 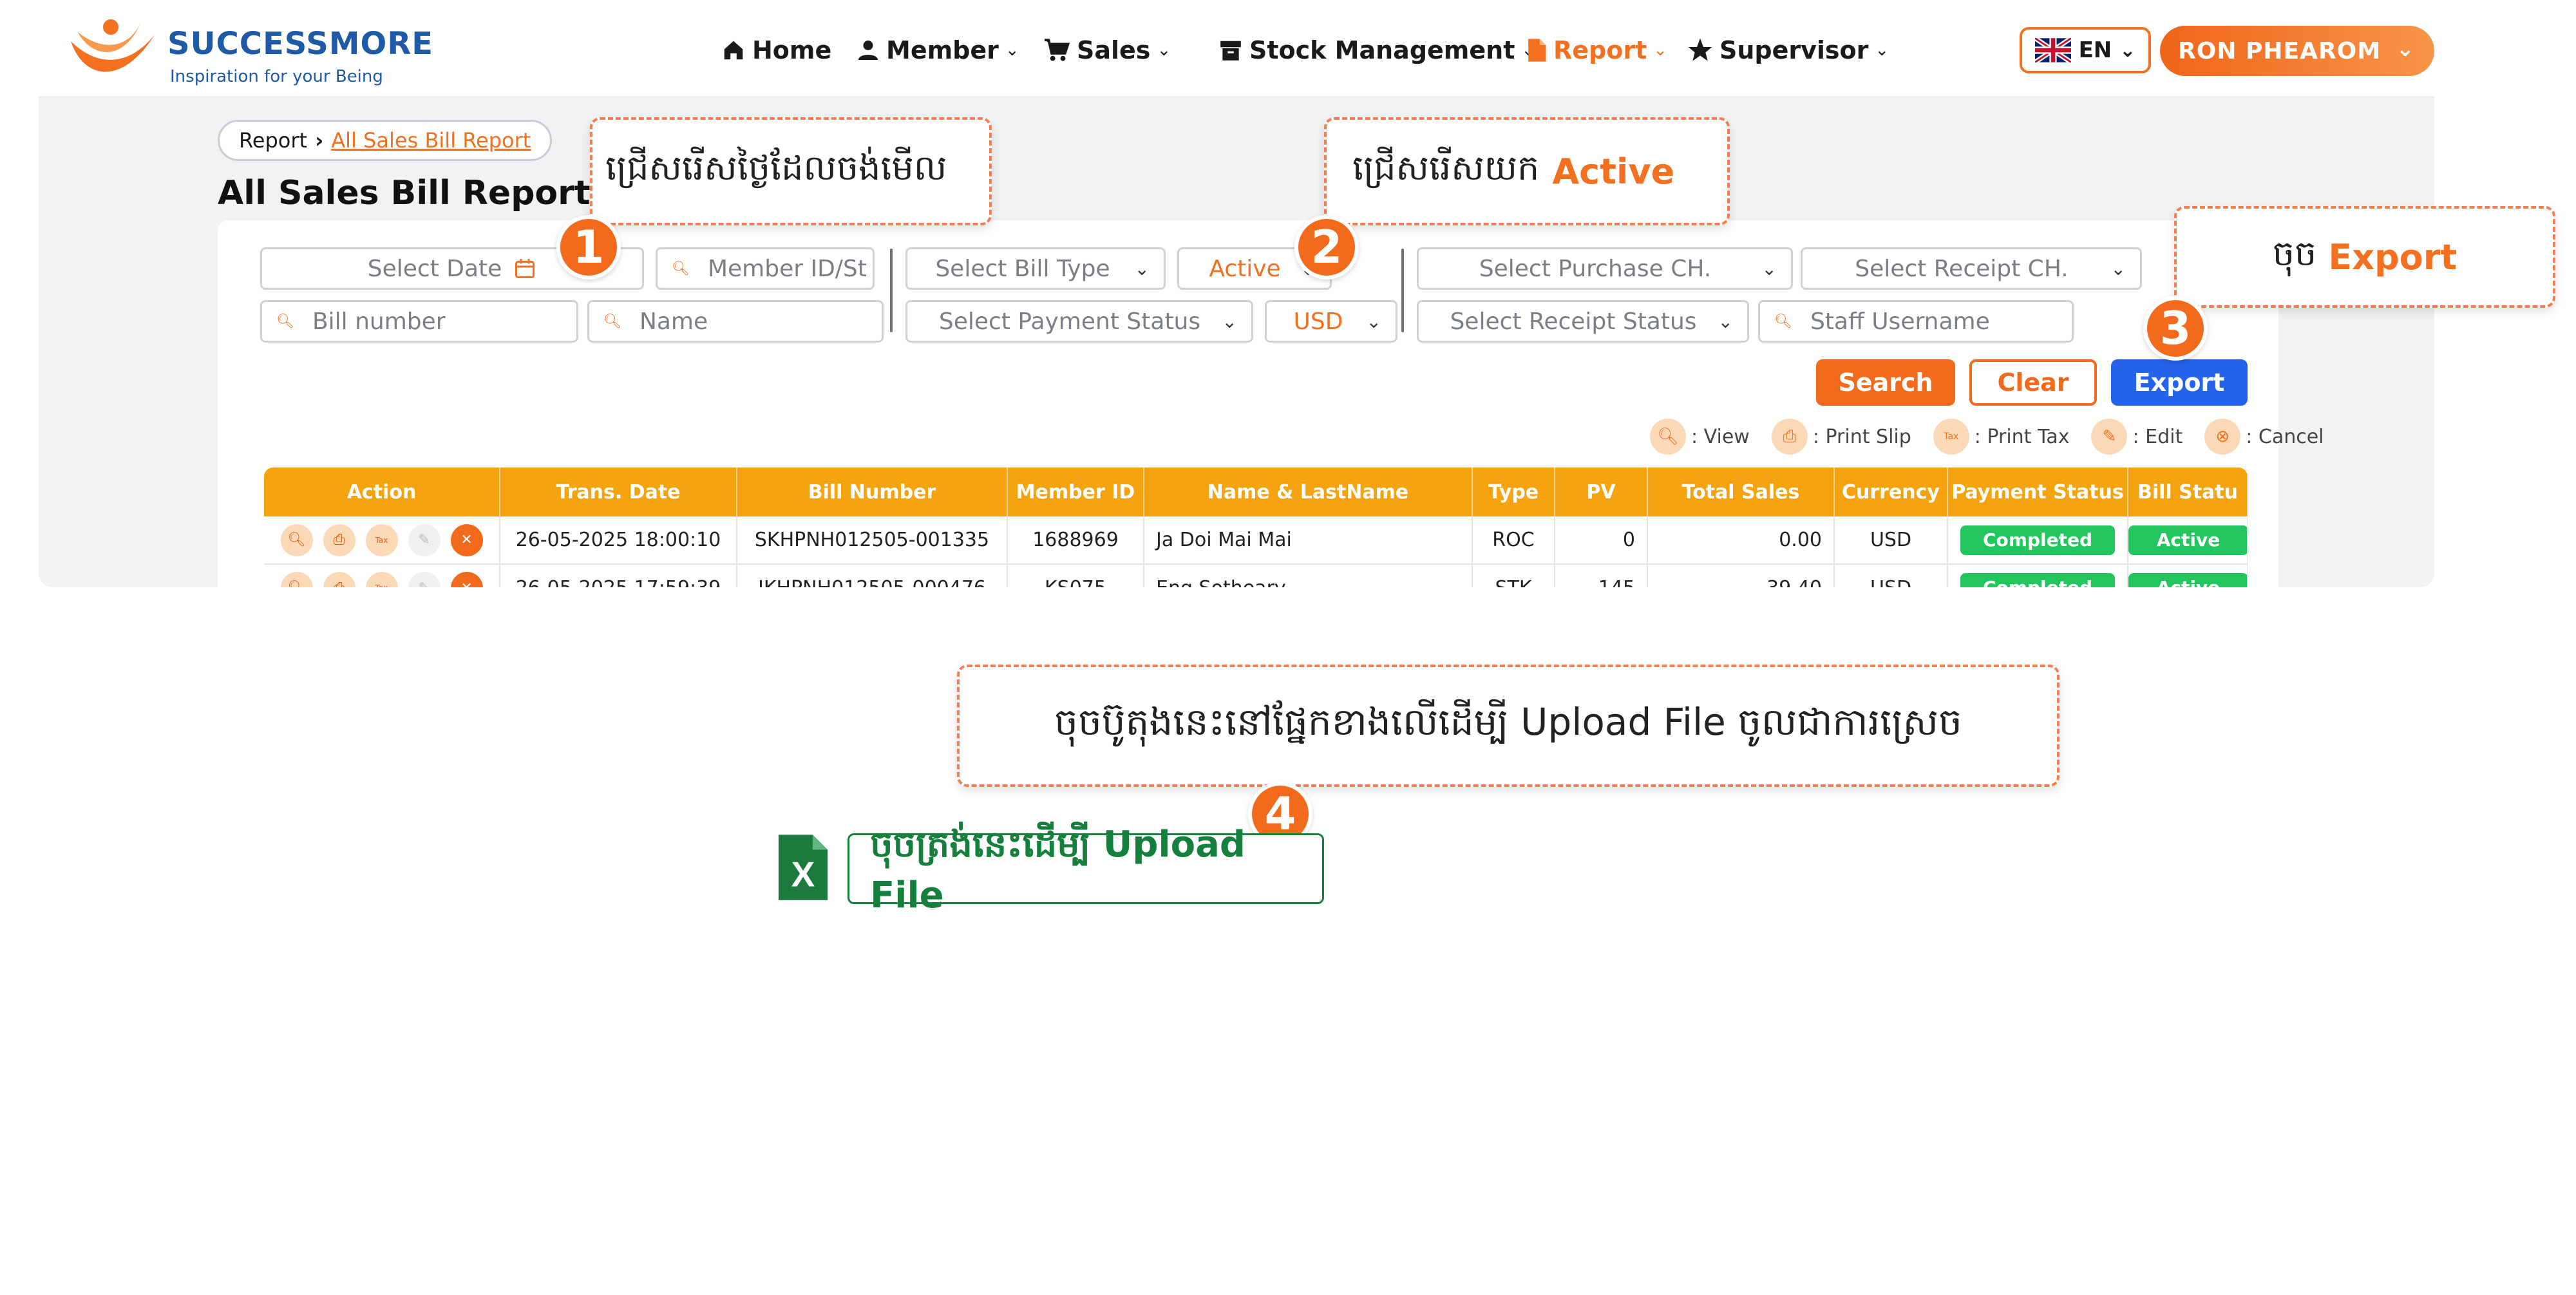 I want to click on annotation-click-export: ចុច Export, so click(x=2364, y=257).